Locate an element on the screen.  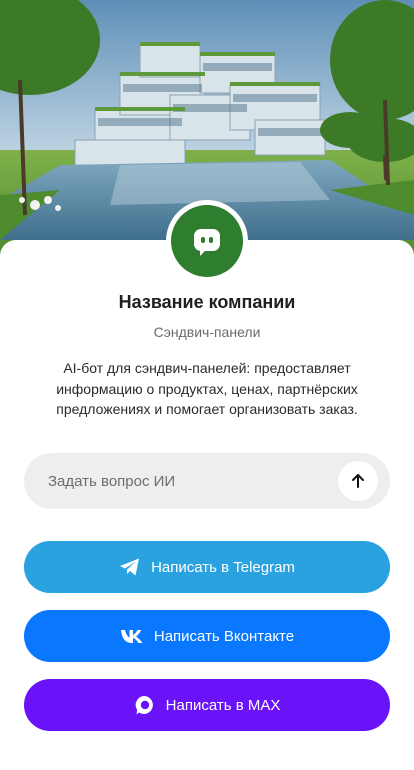
ask-ai-input is located at coordinates (193, 481).